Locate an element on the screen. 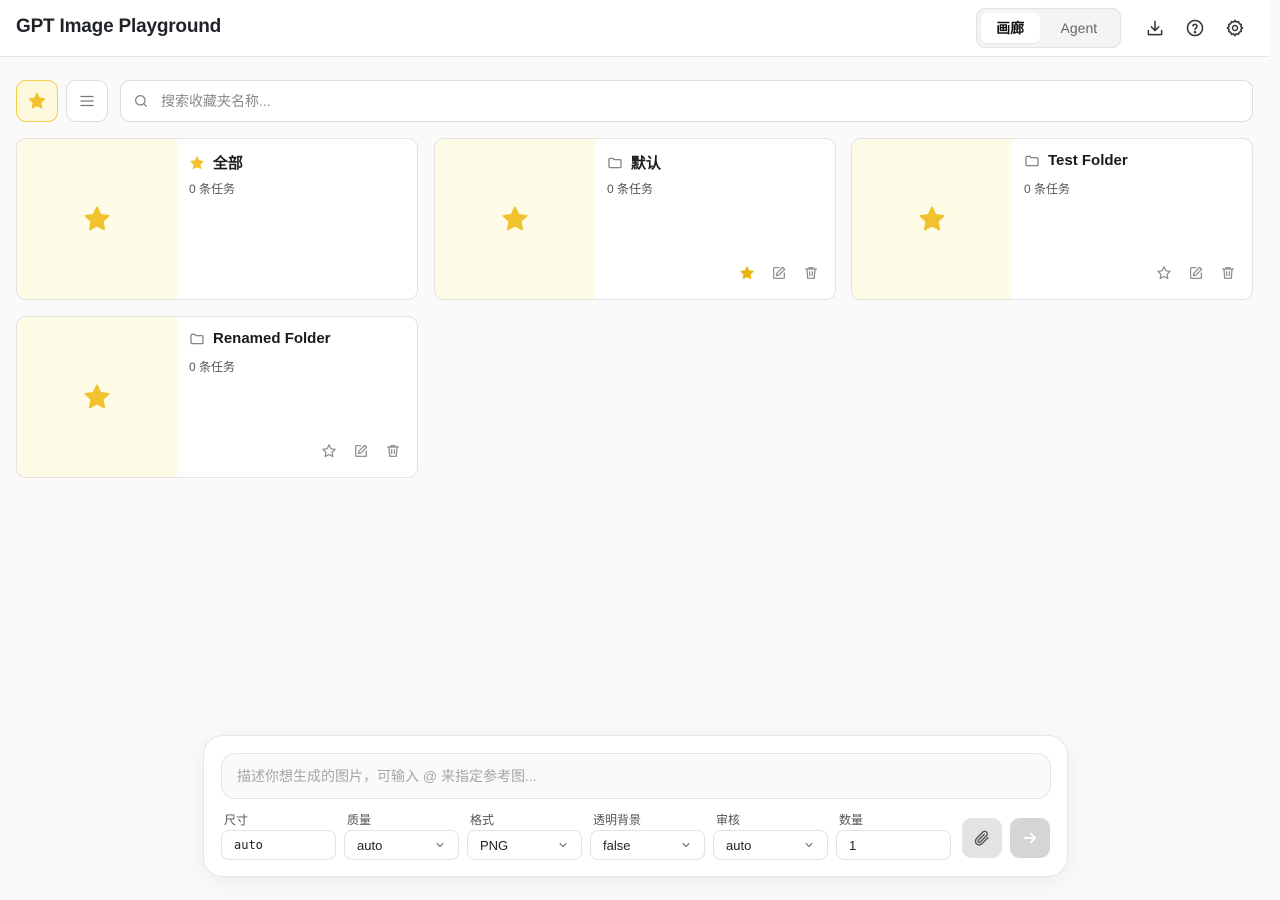  star-filled-icon is located at coordinates (747, 273).